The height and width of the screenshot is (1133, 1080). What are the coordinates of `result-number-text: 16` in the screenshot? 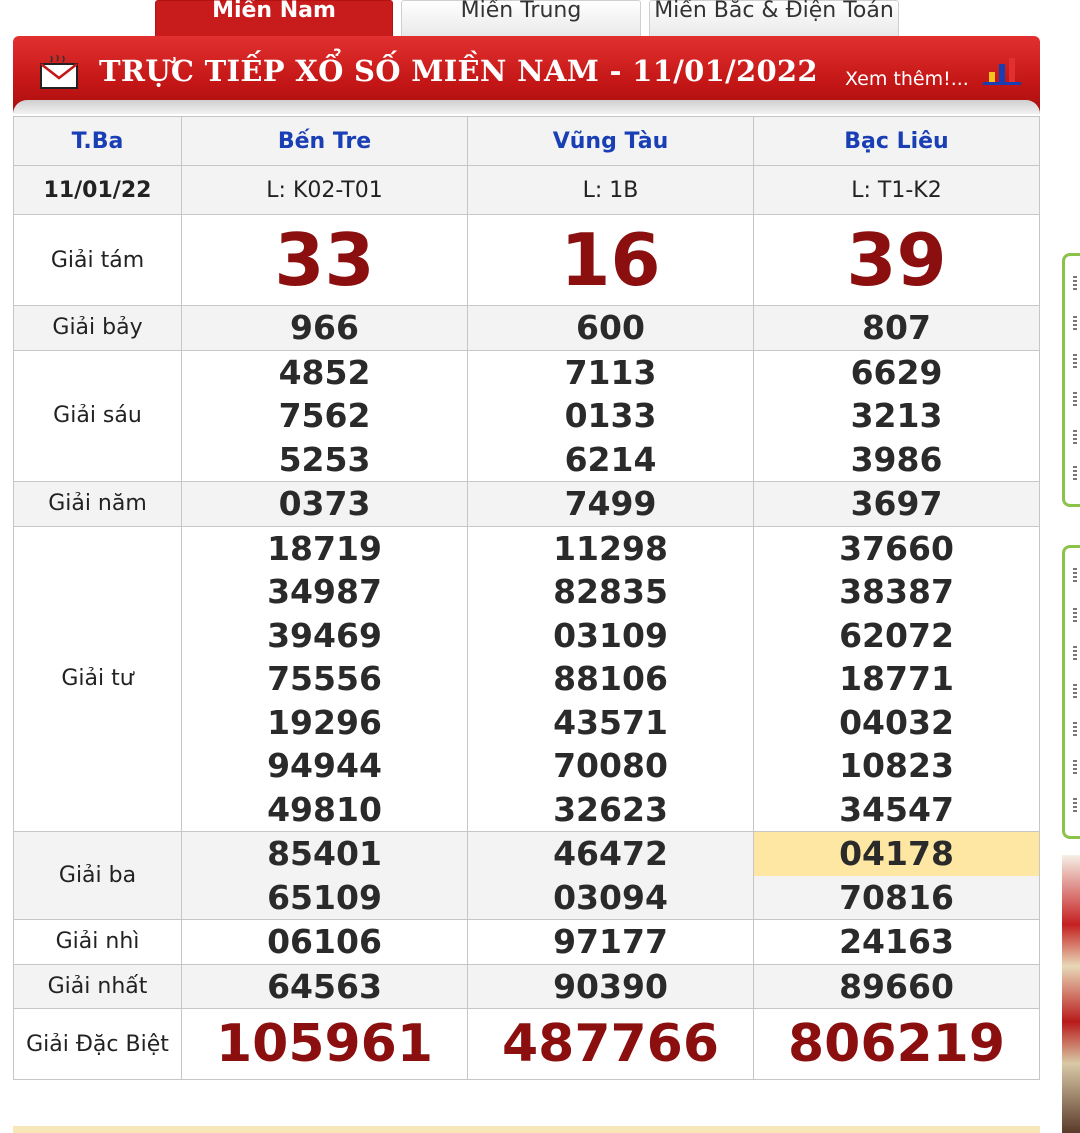 It's located at (610, 260).